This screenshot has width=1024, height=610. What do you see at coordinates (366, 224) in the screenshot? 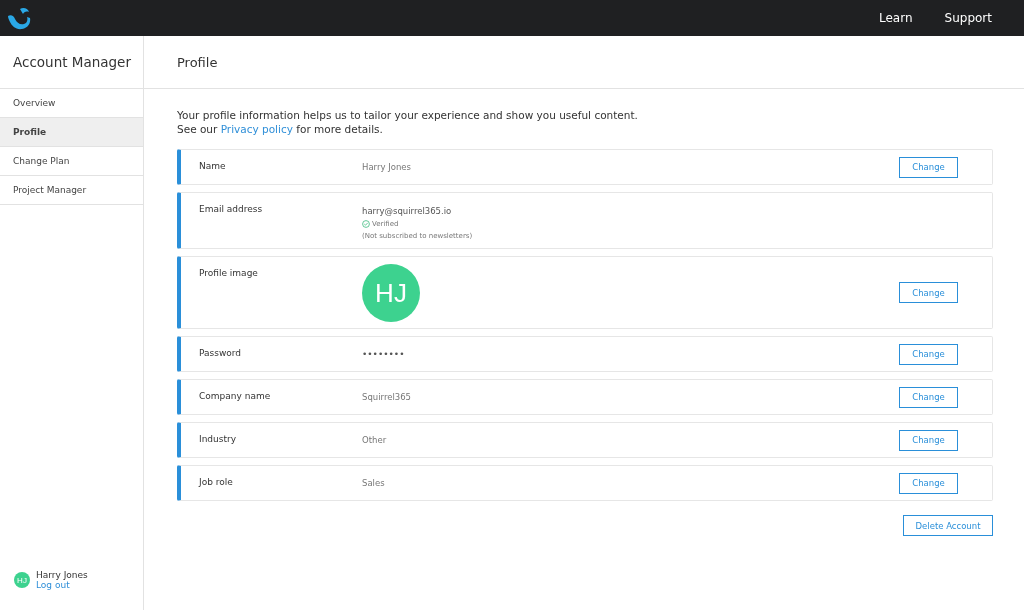
I see `check-circle-icon` at bounding box center [366, 224].